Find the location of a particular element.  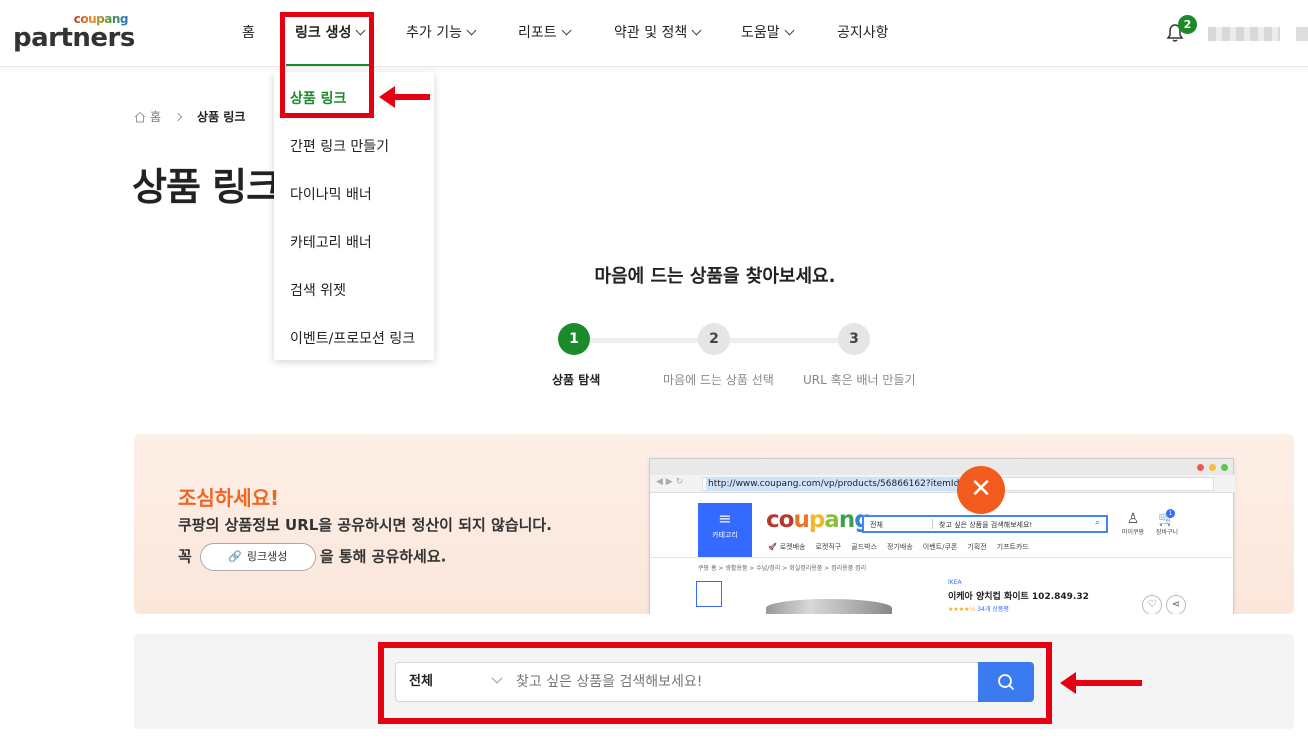

step-2-circle: 2 is located at coordinates (714, 339).